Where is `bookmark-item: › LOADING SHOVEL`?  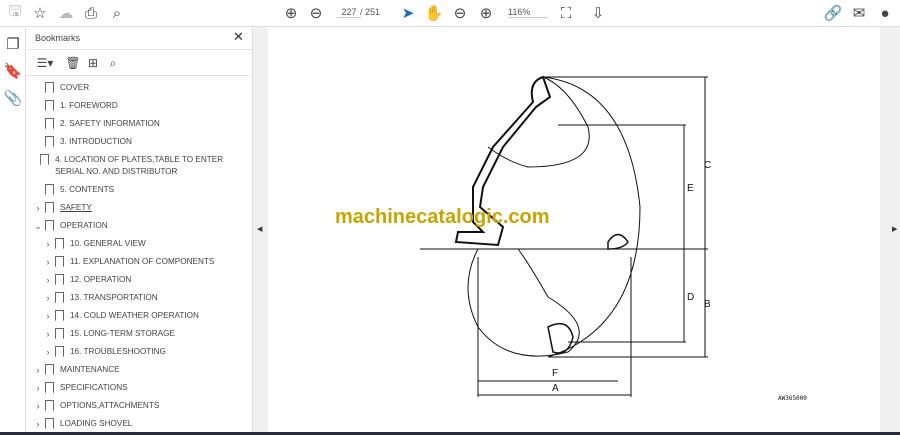
bookmark-item: › LOADING SHOVEL is located at coordinates (136, 424).